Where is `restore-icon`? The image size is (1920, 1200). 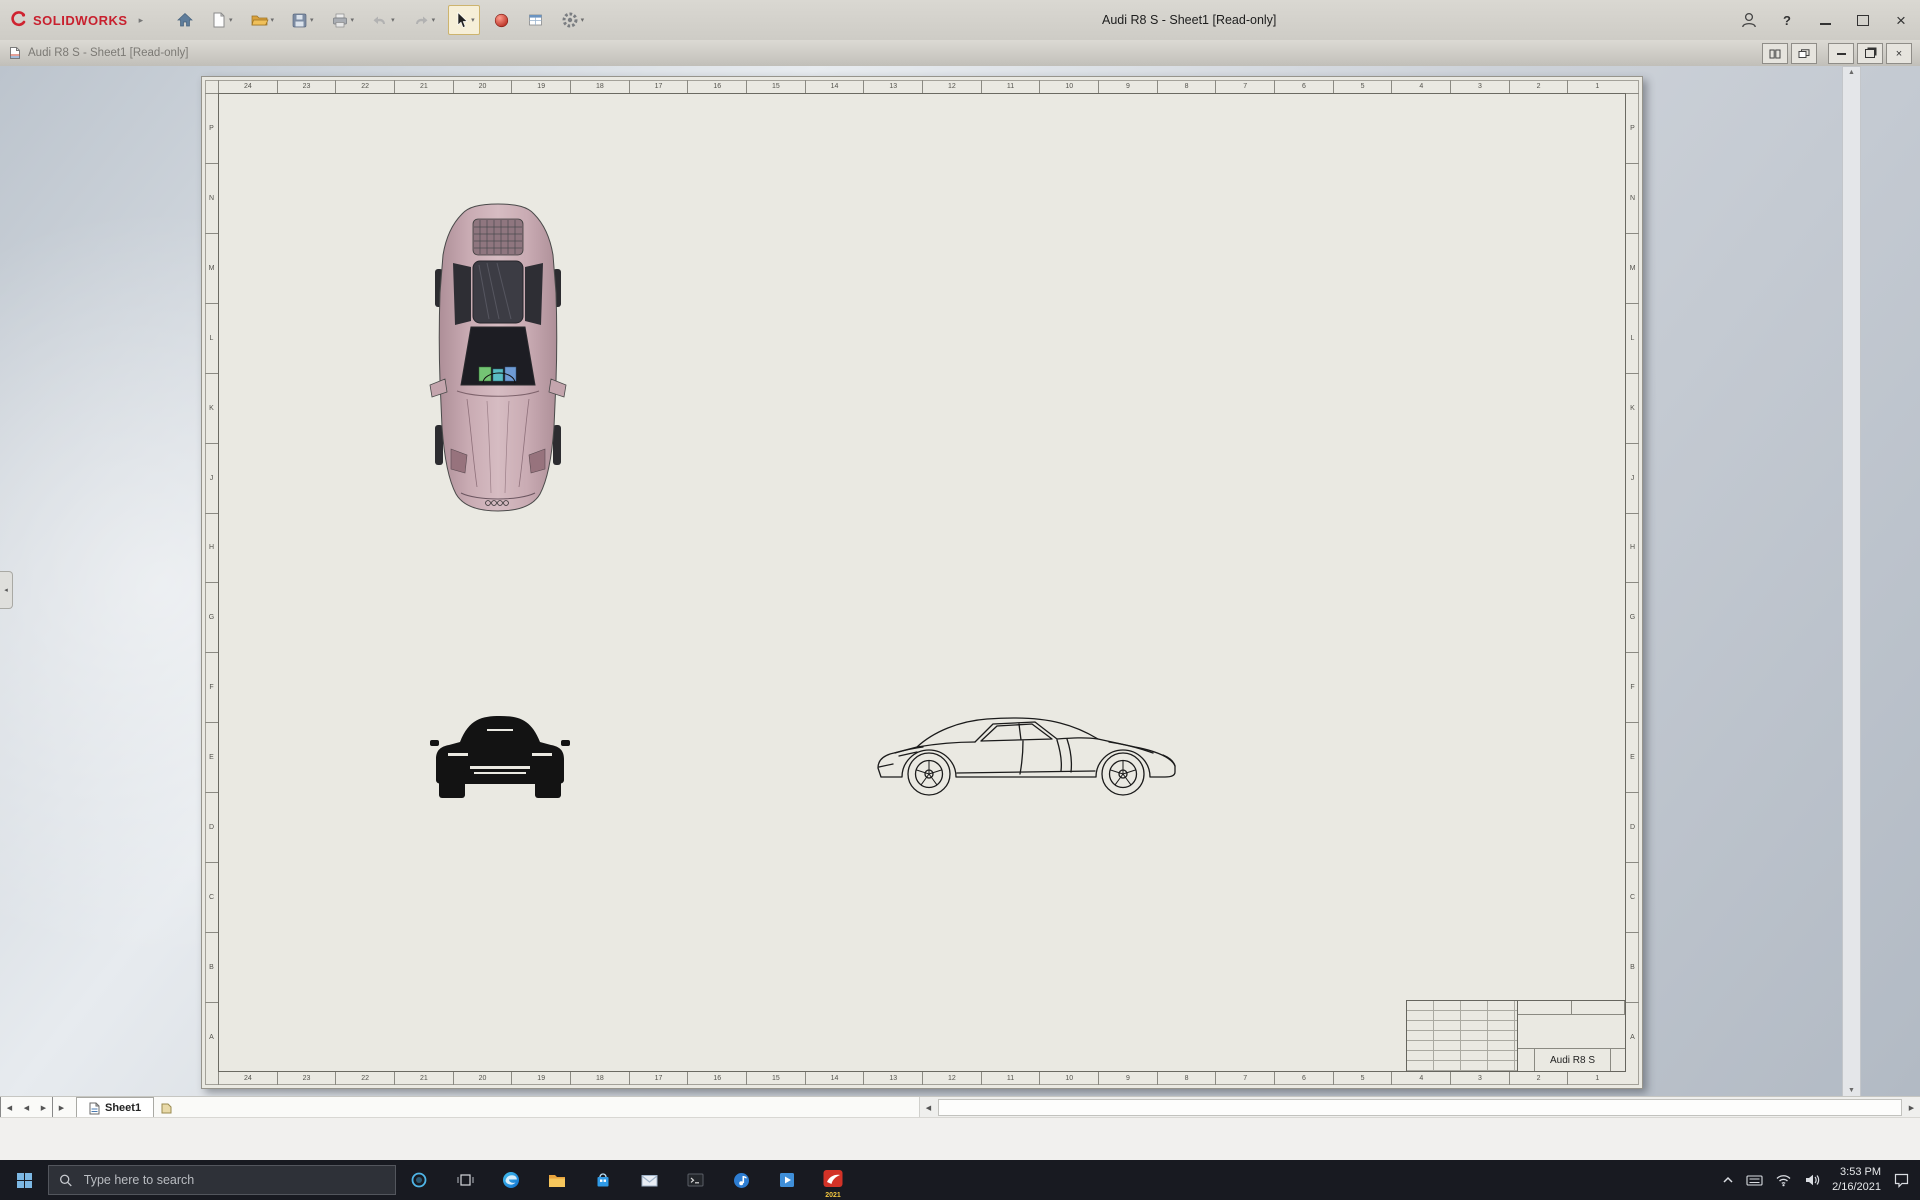
restore-icon is located at coordinates (1870, 53).